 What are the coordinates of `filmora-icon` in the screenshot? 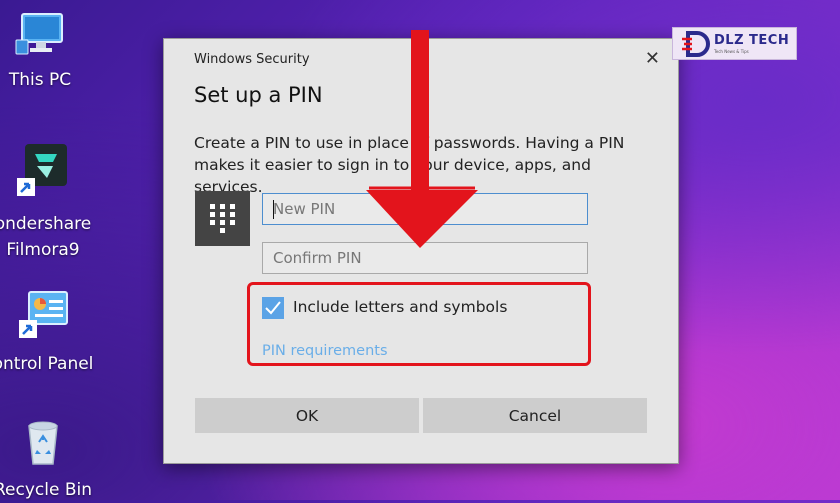 It's located at (42, 170).